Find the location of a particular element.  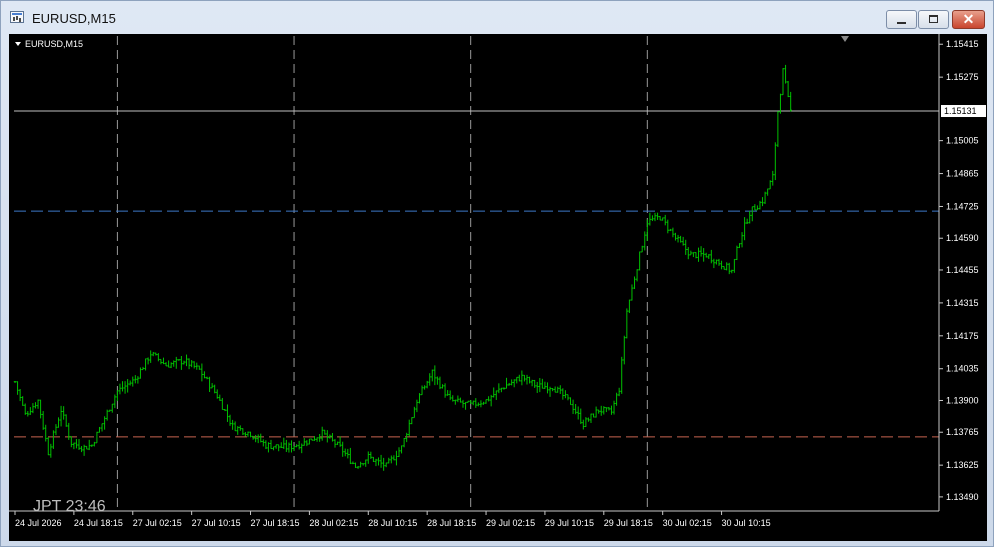

close-icon: ✕ is located at coordinates (968, 19).